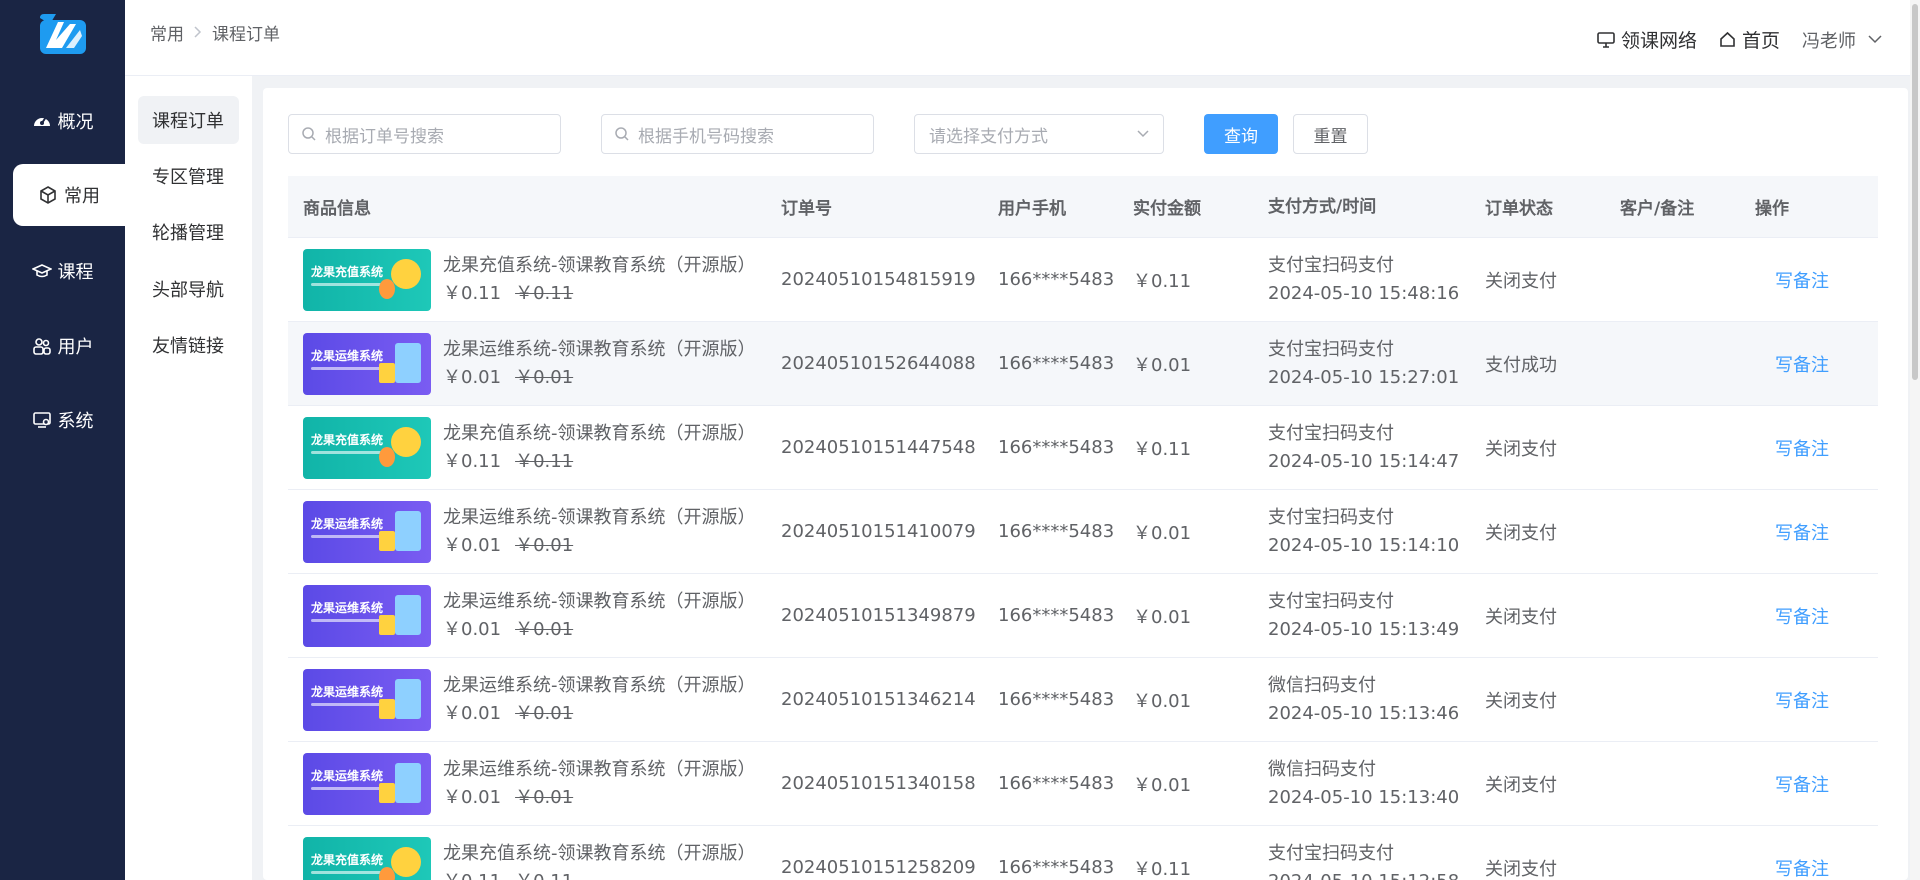 This screenshot has height=880, width=1920. Describe the element at coordinates (1330, 134) in the screenshot. I see `reset-button: 重置` at that location.